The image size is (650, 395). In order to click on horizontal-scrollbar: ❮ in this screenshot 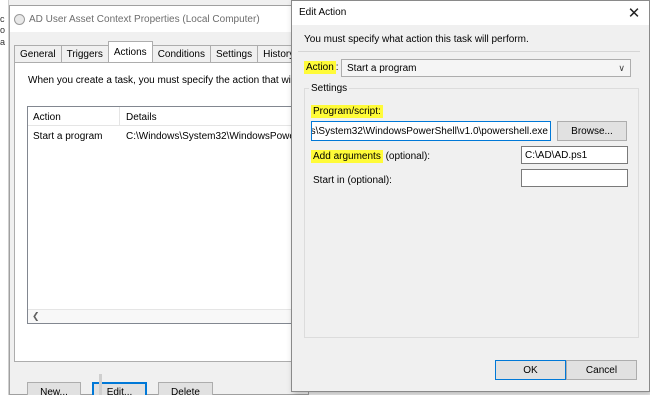, I will do `click(172, 316)`.